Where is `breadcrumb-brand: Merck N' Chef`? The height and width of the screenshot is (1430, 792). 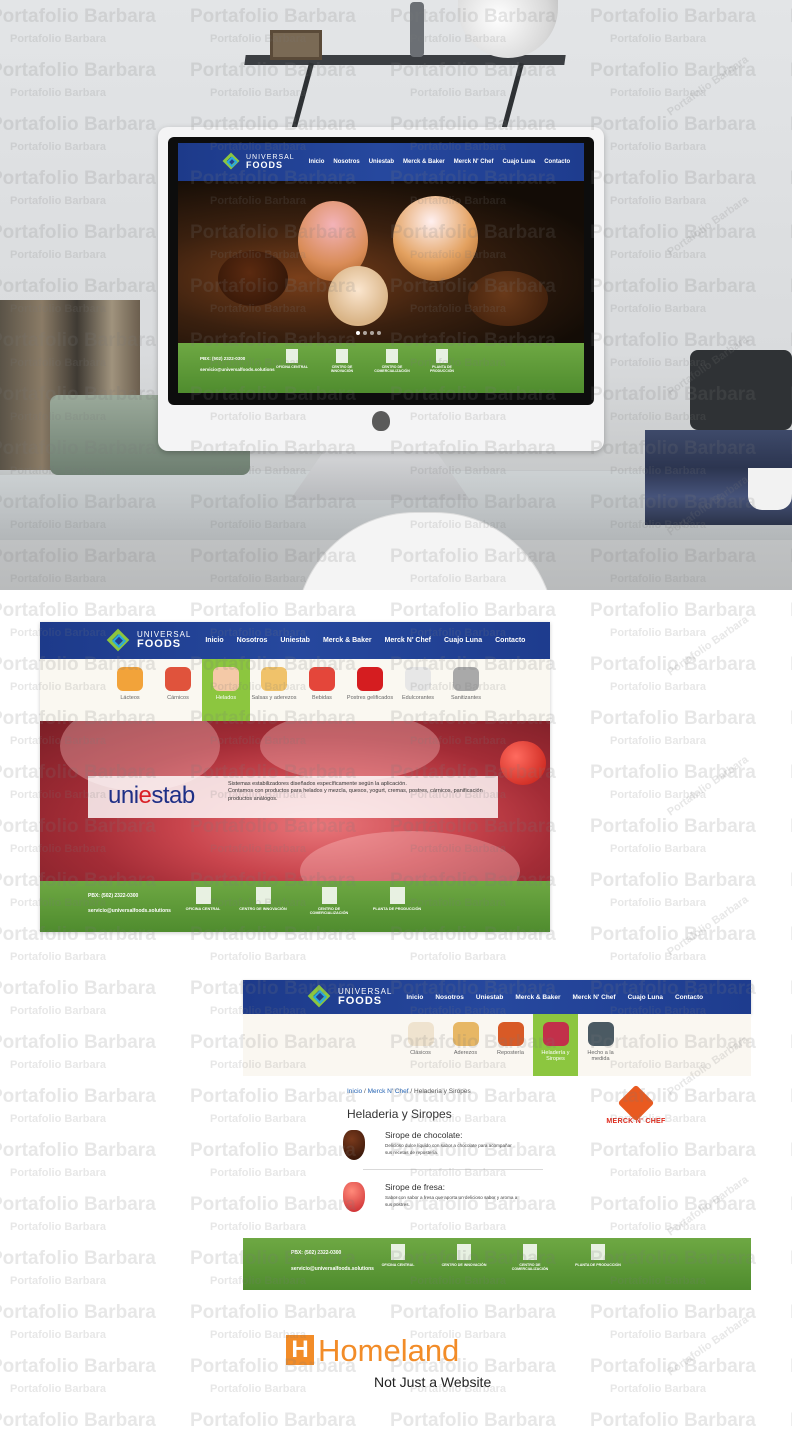 breadcrumb-brand: Merck N' Chef is located at coordinates (388, 1091).